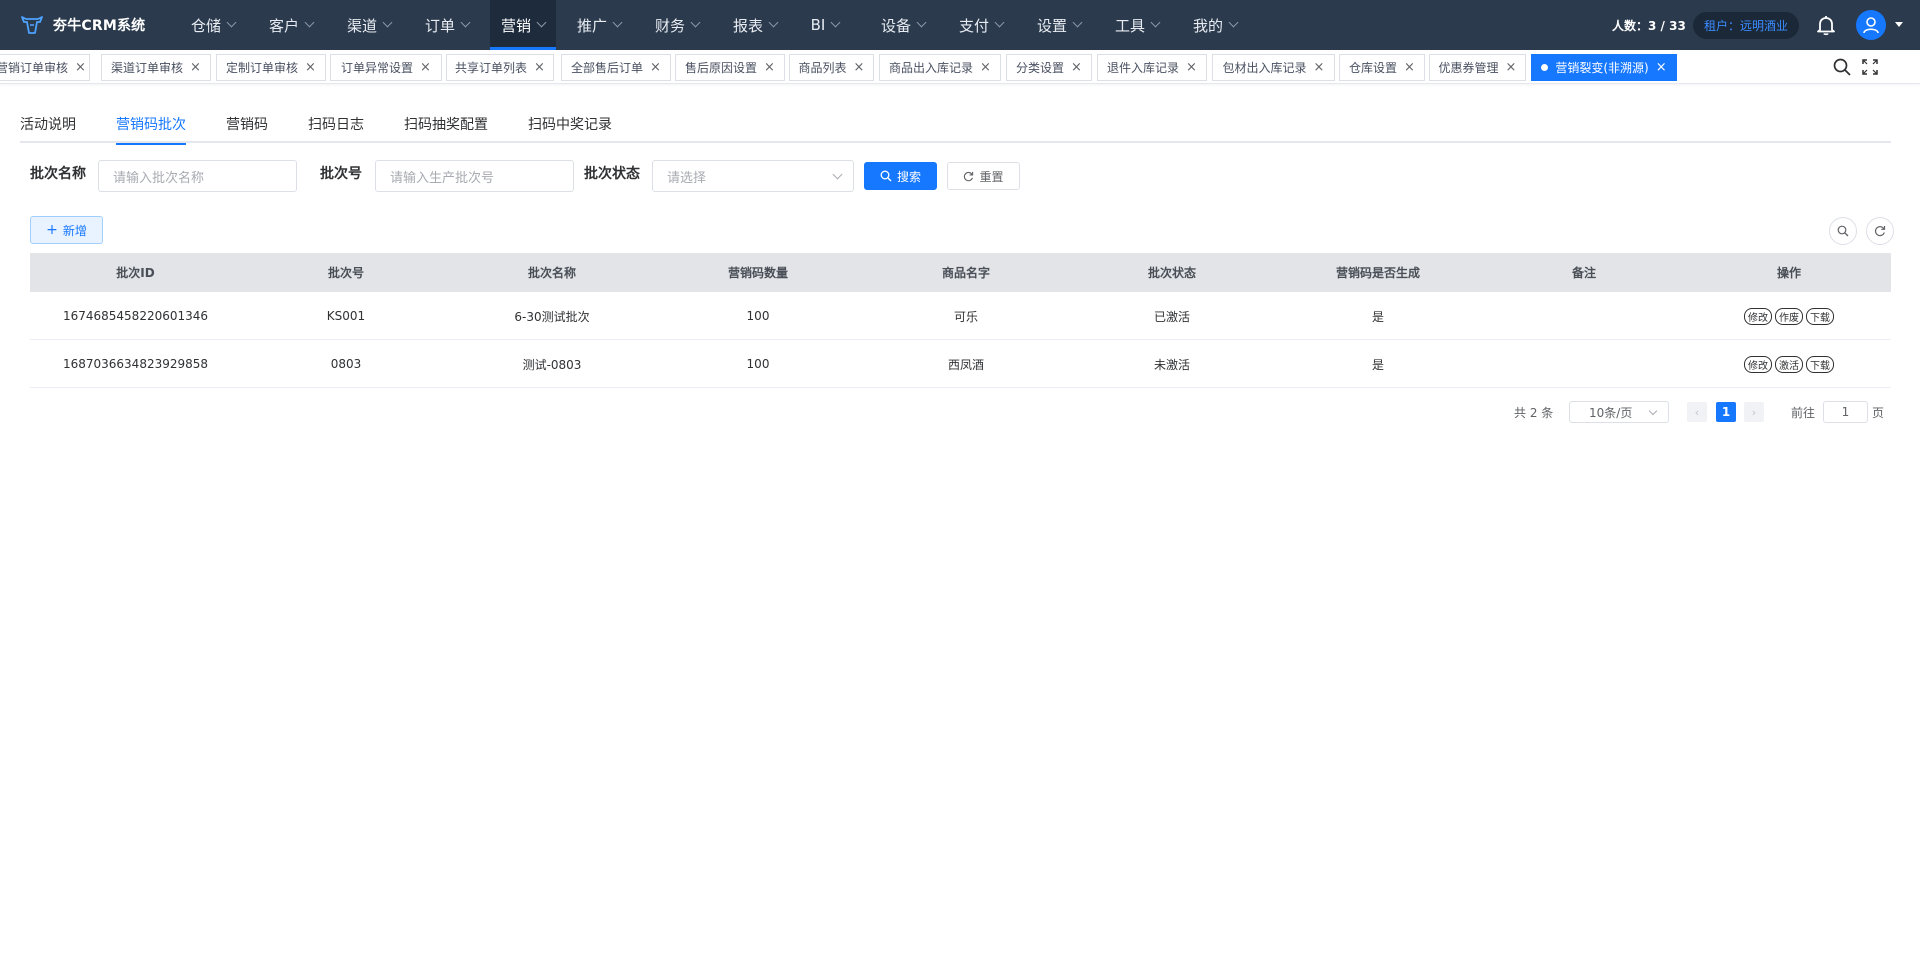  What do you see at coordinates (247, 128) in the screenshot?
I see `subtab-marketing-code: 营销码` at bounding box center [247, 128].